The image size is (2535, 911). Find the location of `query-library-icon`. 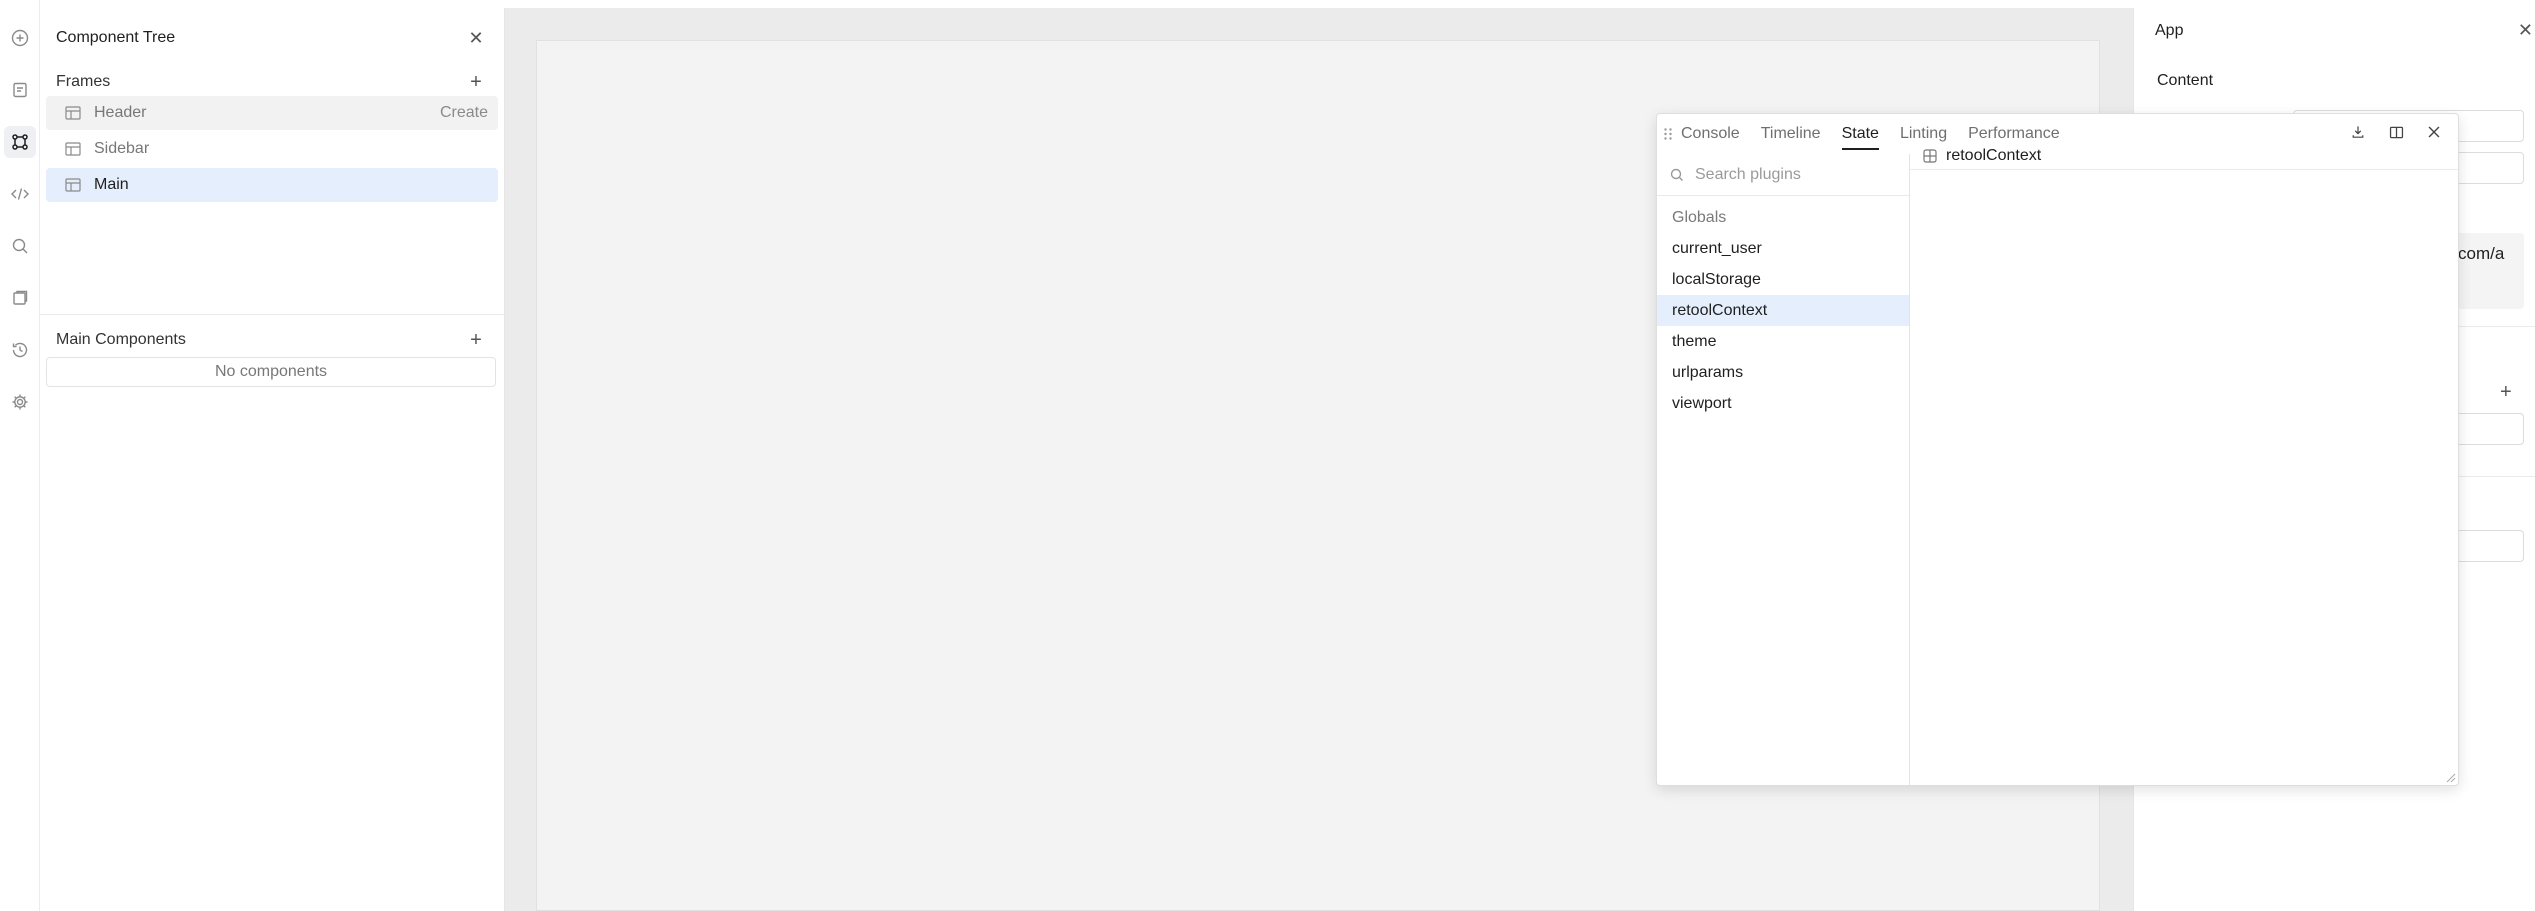

query-library-icon is located at coordinates (20, 298).